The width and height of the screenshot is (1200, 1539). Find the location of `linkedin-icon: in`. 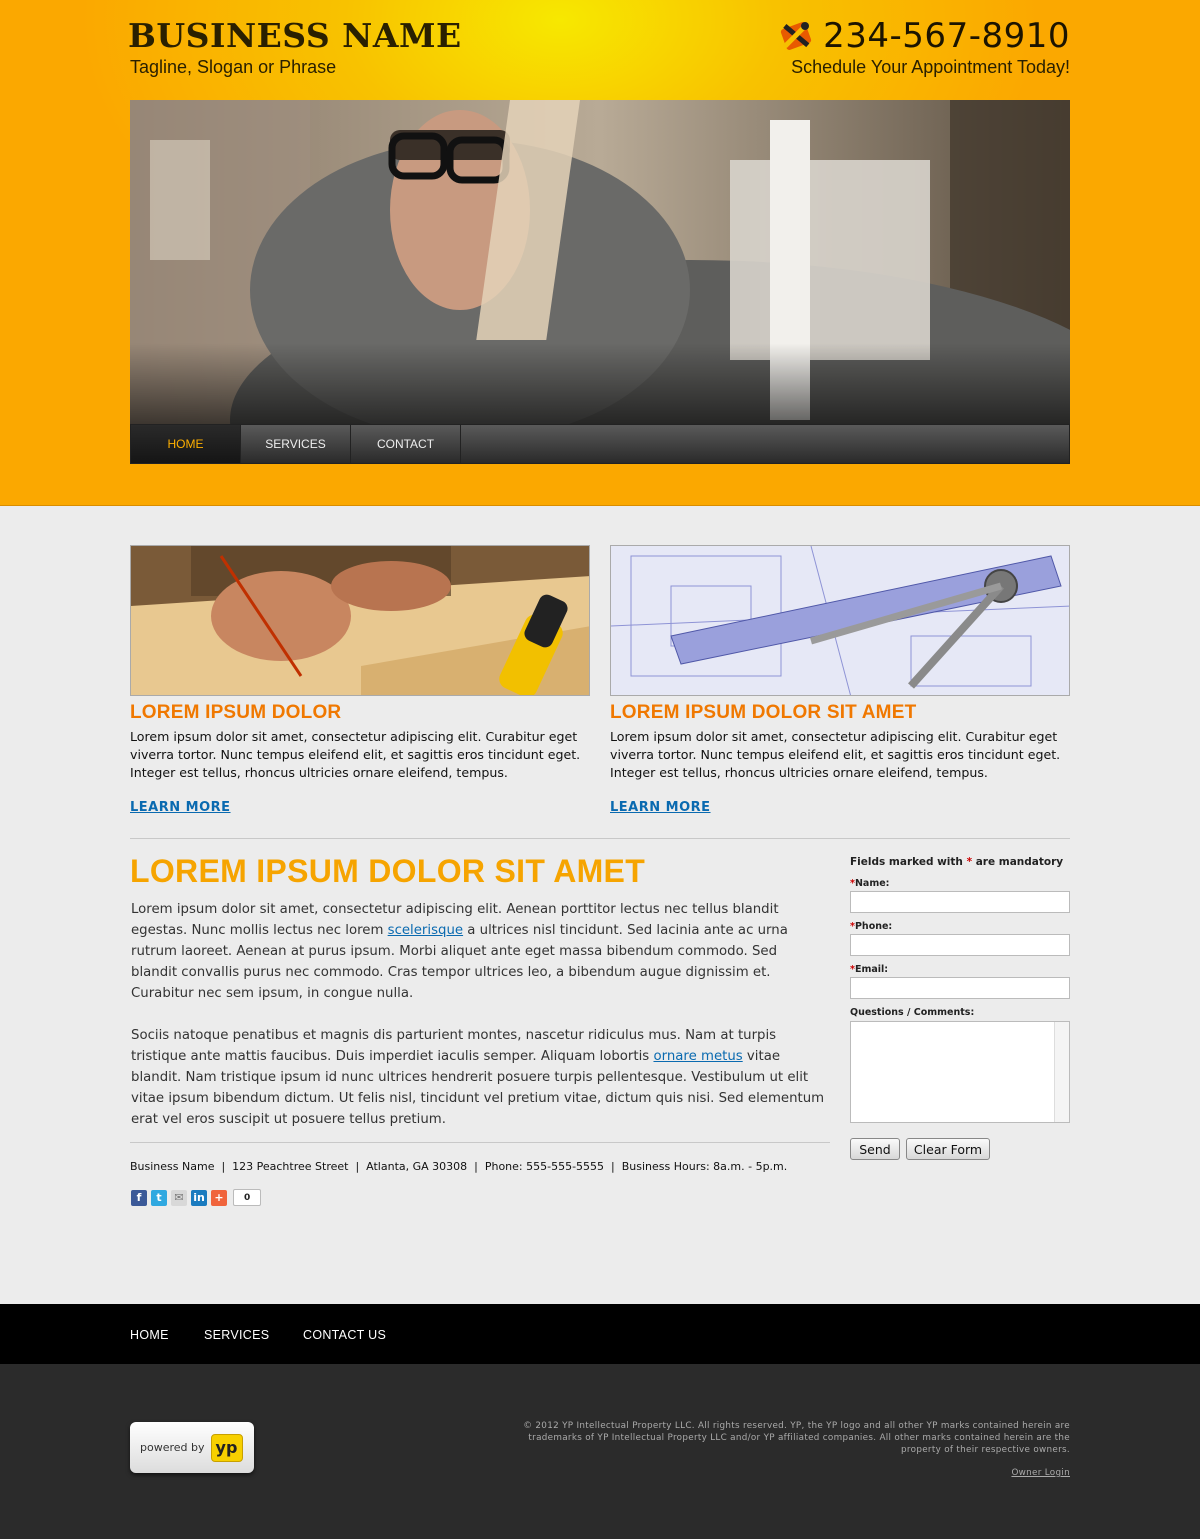

linkedin-icon: in is located at coordinates (199, 1197).